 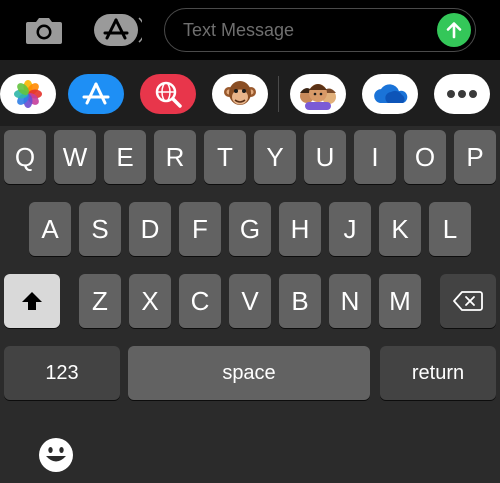 What do you see at coordinates (249, 373) in the screenshot?
I see `space-key: space` at bounding box center [249, 373].